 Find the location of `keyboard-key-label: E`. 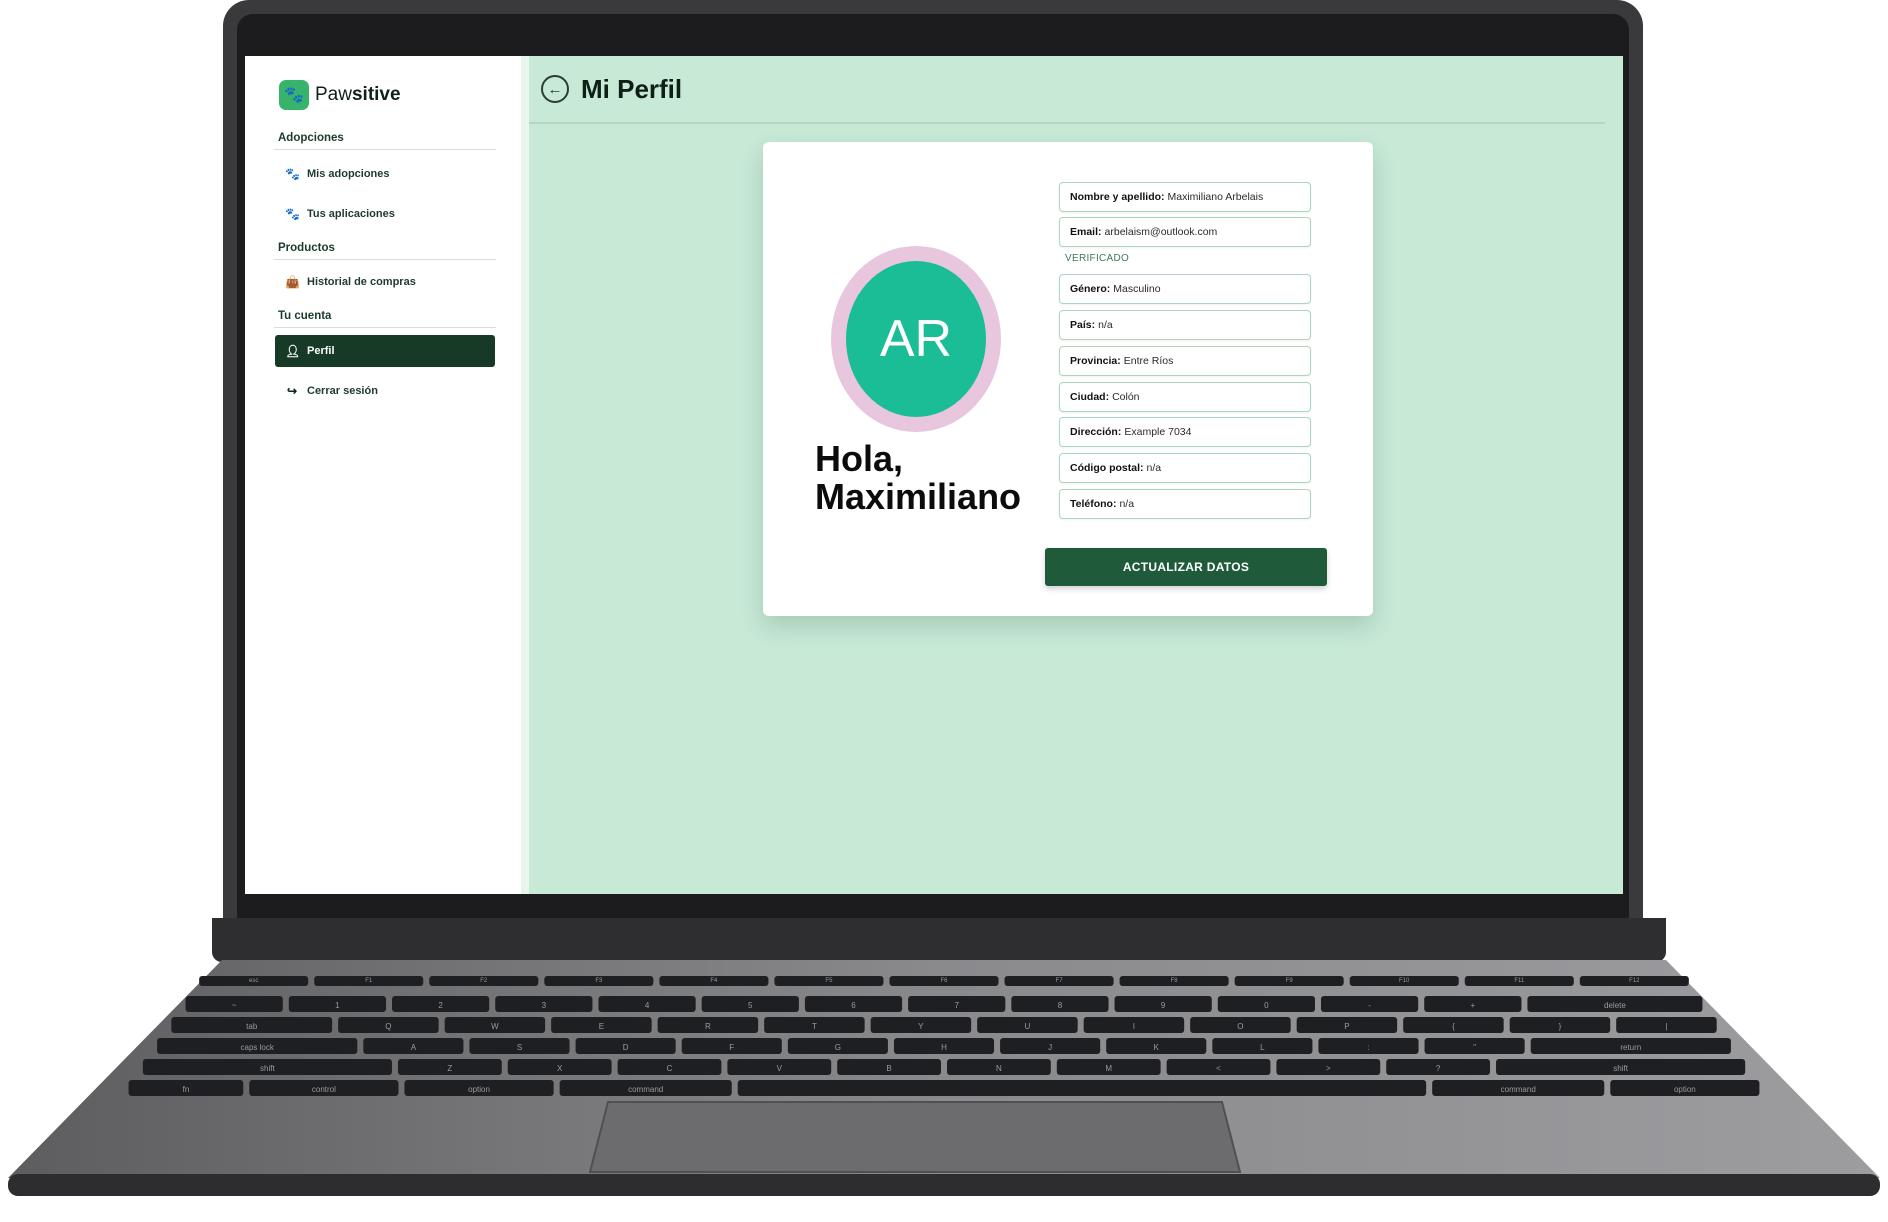

keyboard-key-label: E is located at coordinates (601, 1026).